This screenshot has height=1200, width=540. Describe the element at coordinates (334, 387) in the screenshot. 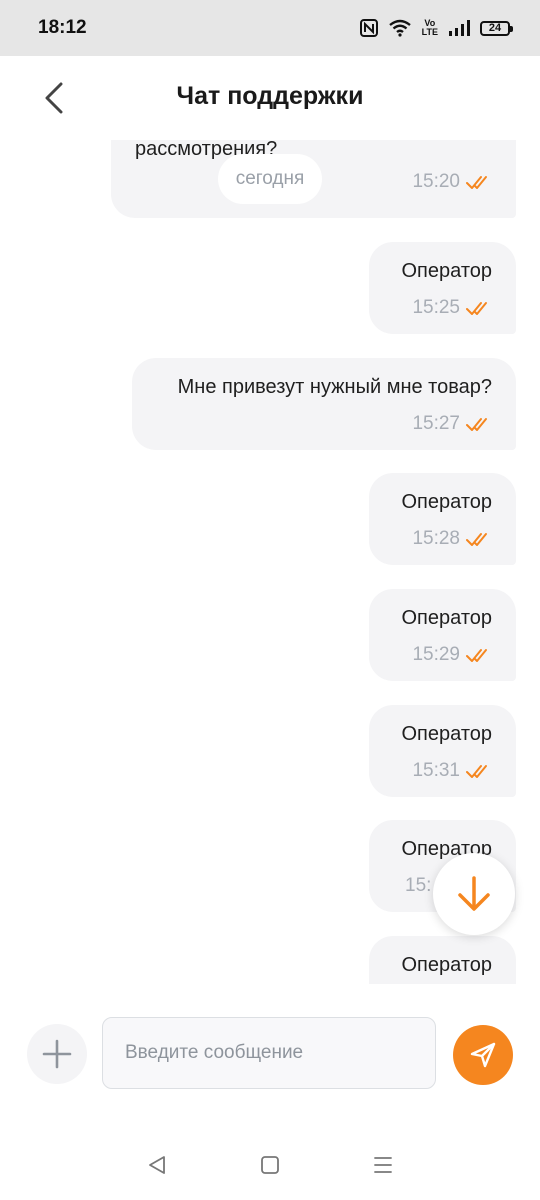

I see `message-text: Мне привезут нужный мне товар?` at that location.